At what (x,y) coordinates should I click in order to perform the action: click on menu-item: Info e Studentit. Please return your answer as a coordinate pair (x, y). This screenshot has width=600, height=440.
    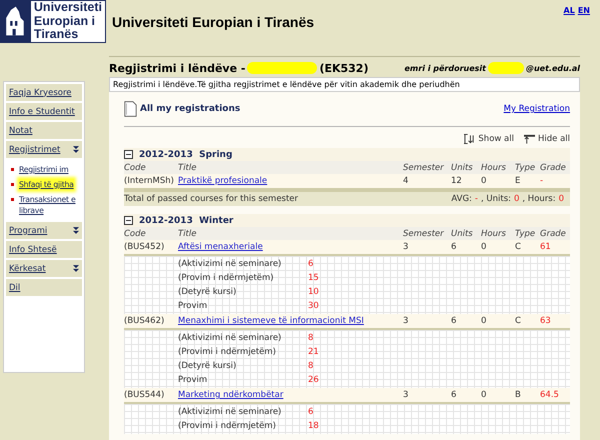
    Looking at the image, I should click on (44, 111).